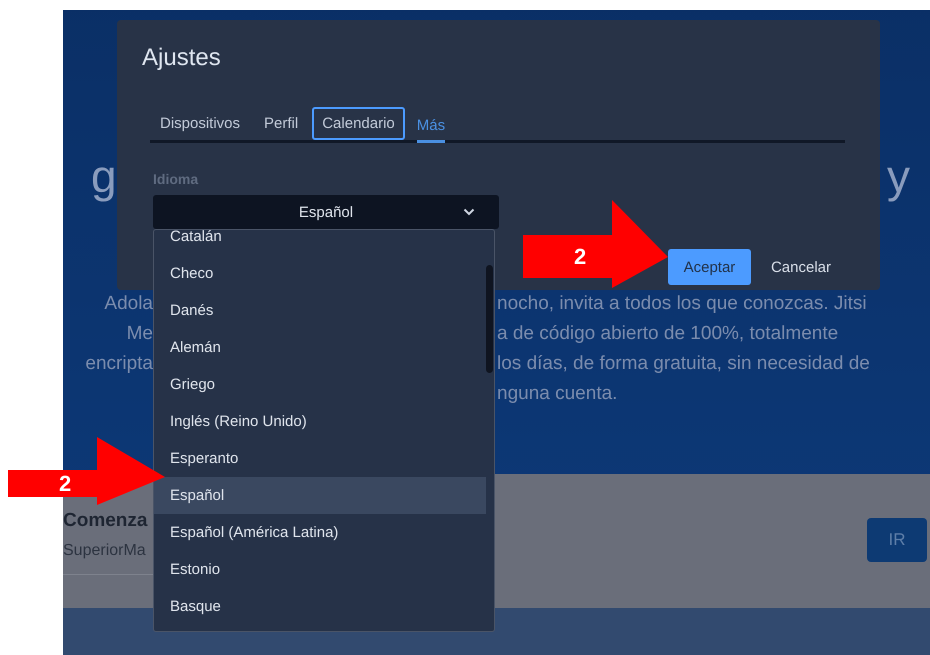  I want to click on dropdown-option: Español (América Latina), so click(320, 532).